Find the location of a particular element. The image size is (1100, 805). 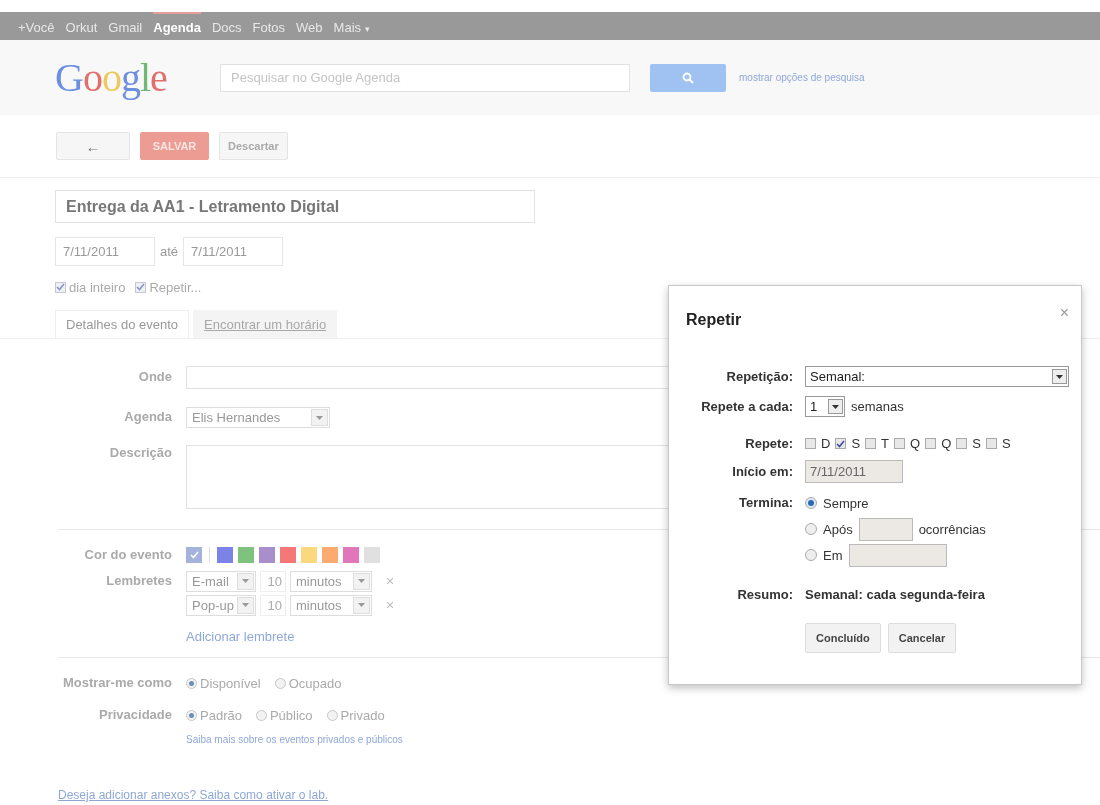

day-label: T is located at coordinates (885, 443).